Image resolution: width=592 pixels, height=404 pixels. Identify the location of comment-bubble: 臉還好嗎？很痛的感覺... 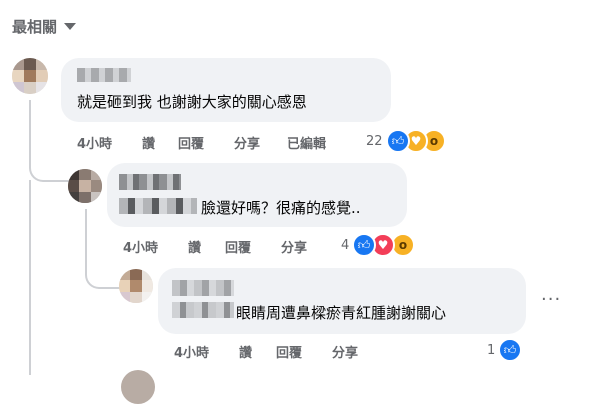
(257, 195).